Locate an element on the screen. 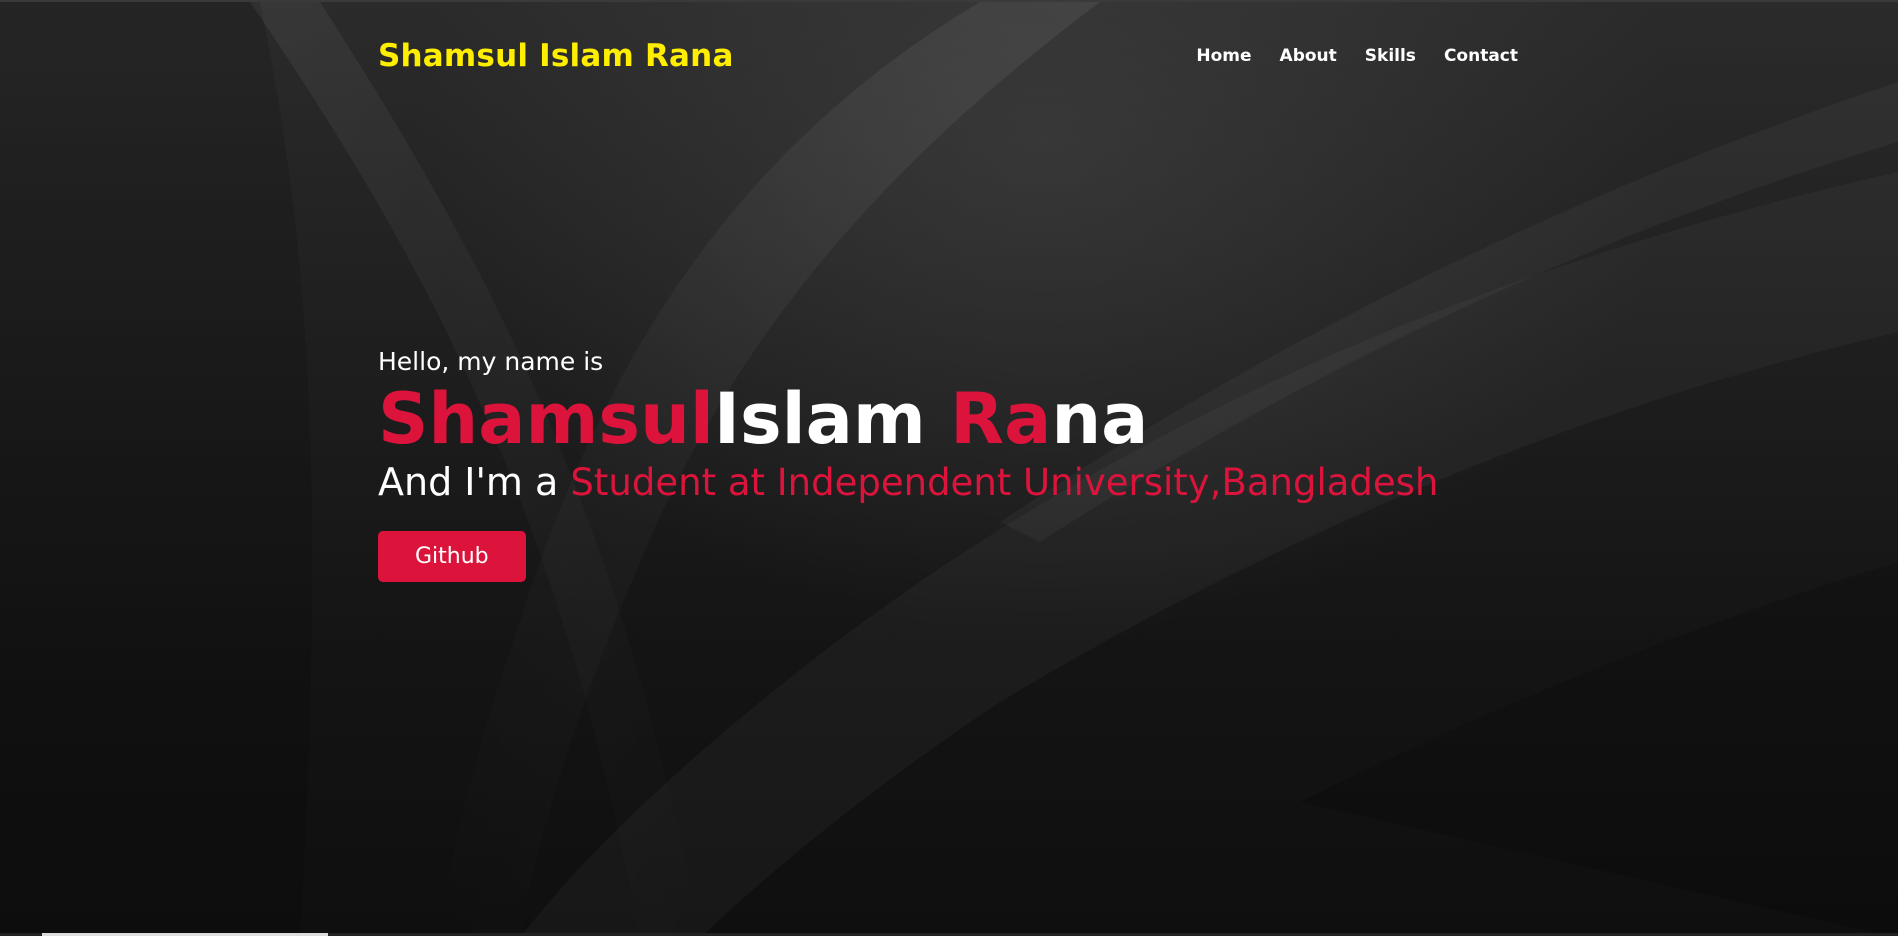 Image resolution: width=1898 pixels, height=936 pixels. nav-menu: Home About Skills Contact is located at coordinates (1357, 56).